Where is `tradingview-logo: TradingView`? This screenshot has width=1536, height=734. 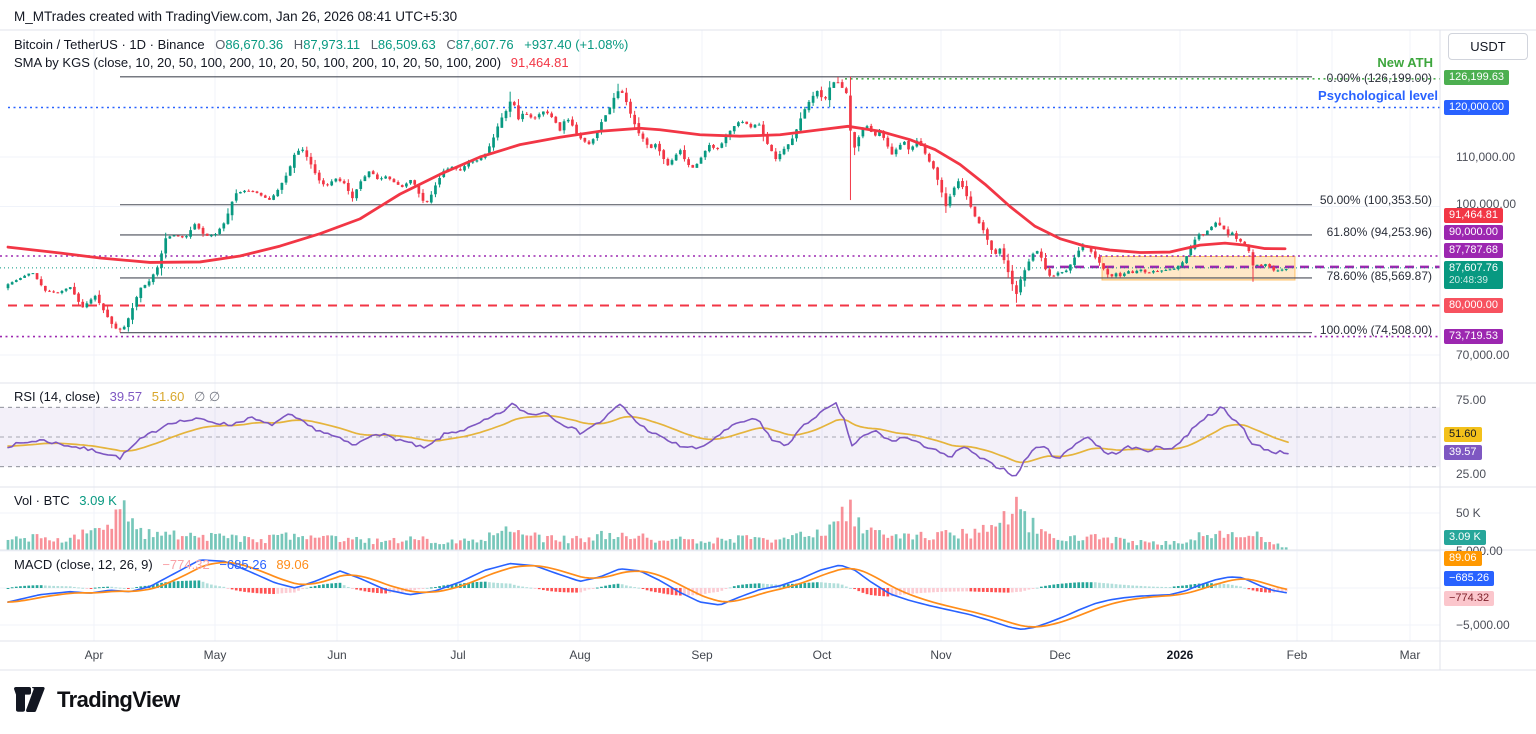
tradingview-logo: TradingView is located at coordinates (97, 700).